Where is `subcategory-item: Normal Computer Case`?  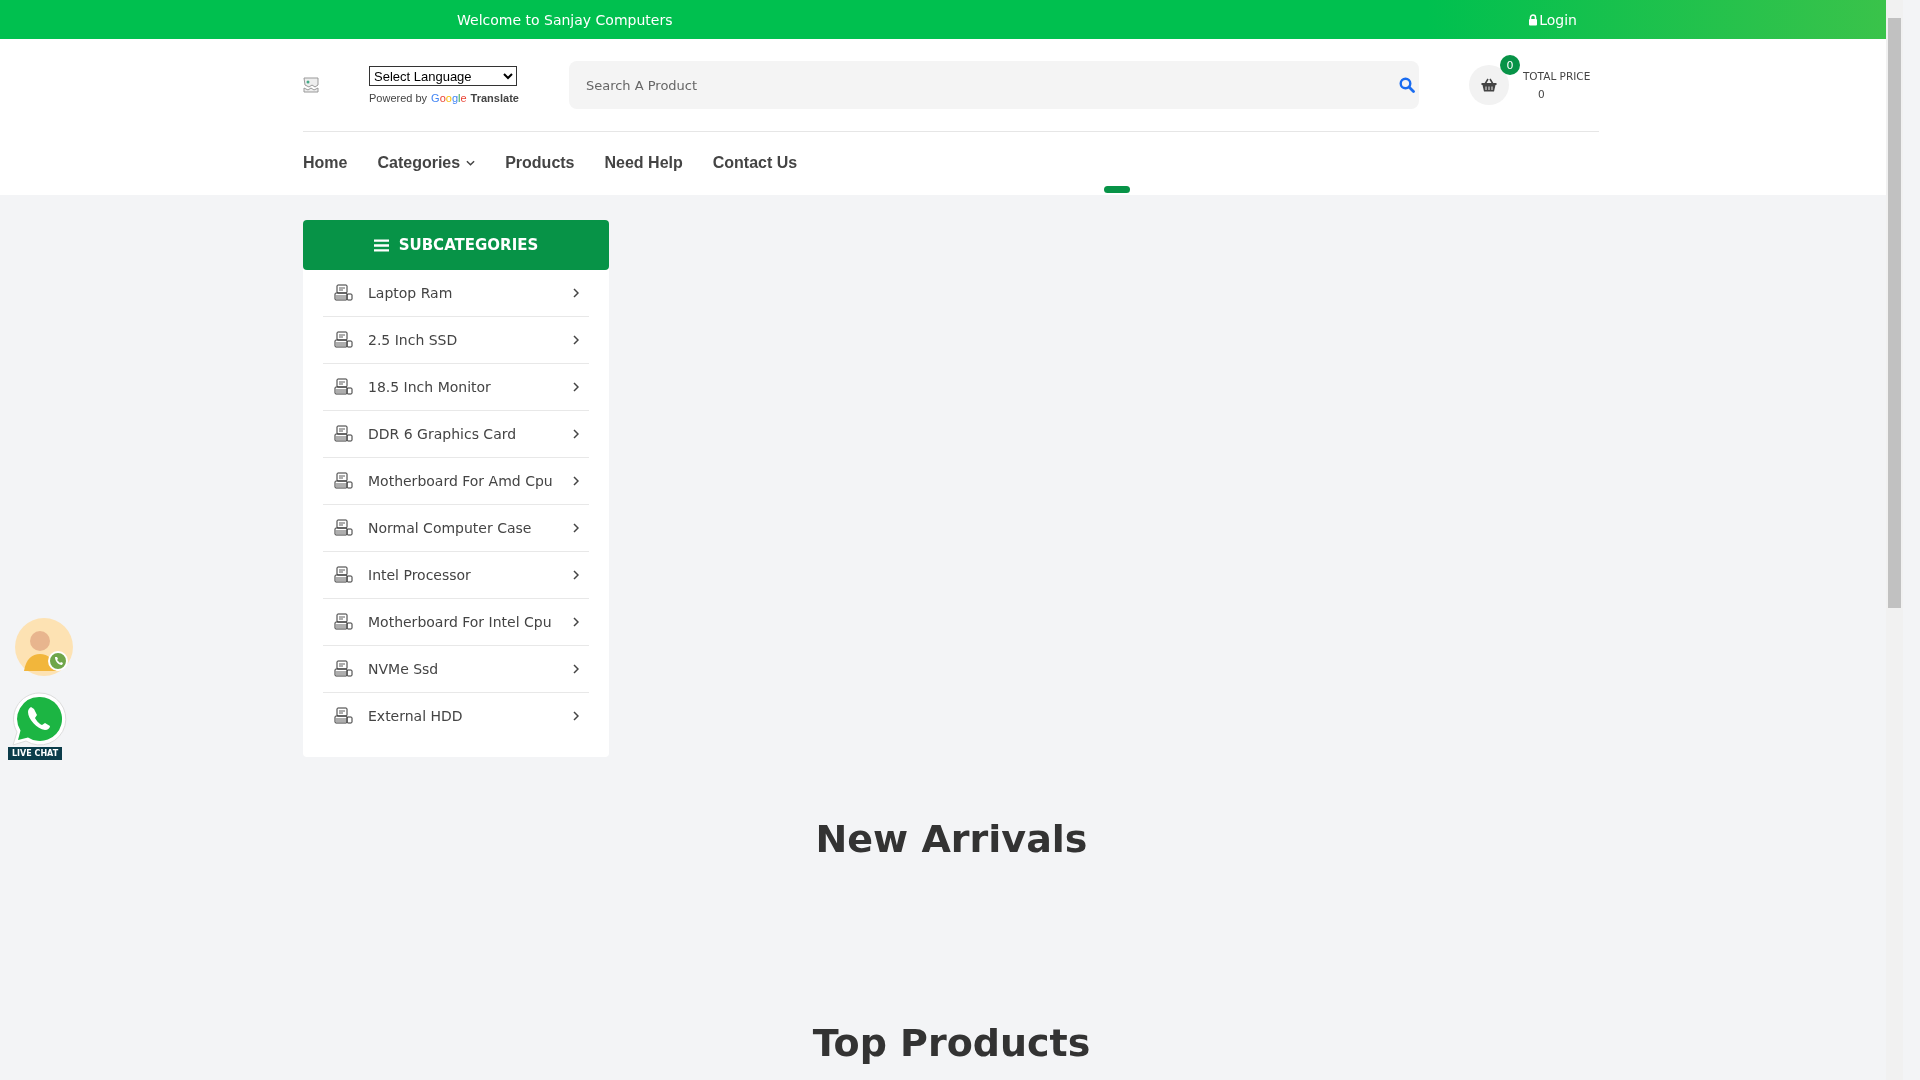
subcategory-item: Normal Computer Case is located at coordinates (456, 528).